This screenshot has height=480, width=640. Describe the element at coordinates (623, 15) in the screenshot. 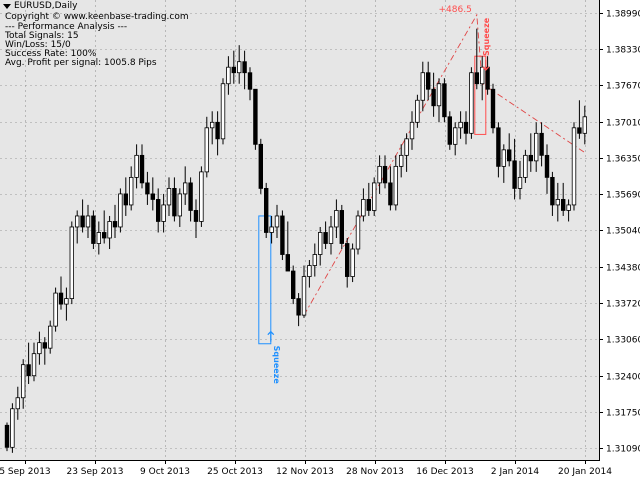

I see `price-tick-label: 1.38990` at that location.